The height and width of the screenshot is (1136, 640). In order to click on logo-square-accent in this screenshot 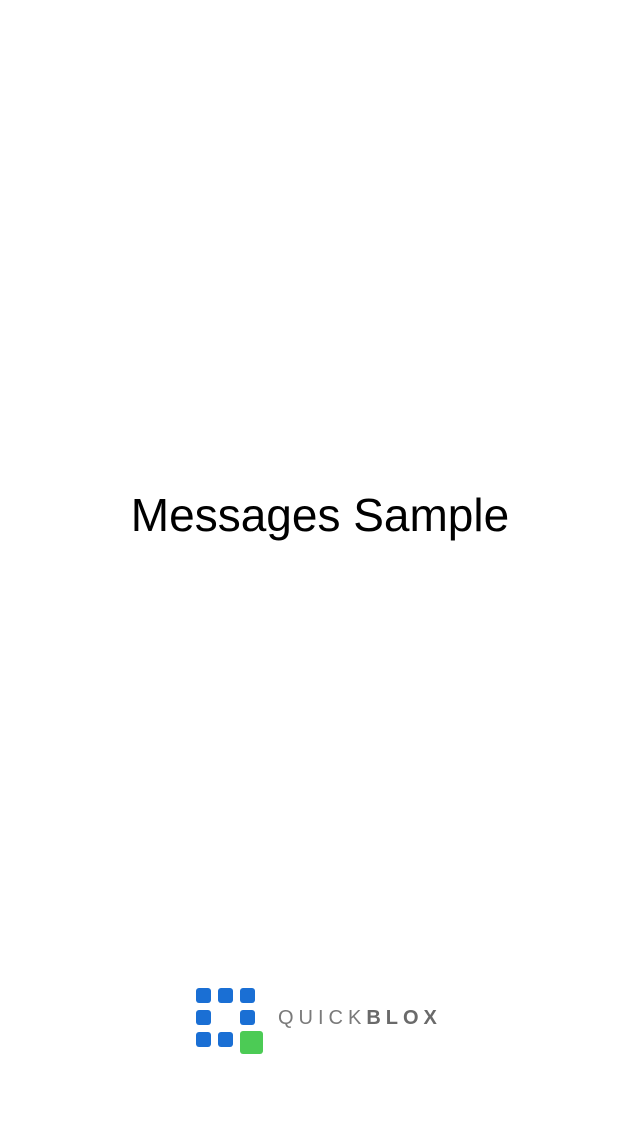, I will do `click(251, 1042)`.